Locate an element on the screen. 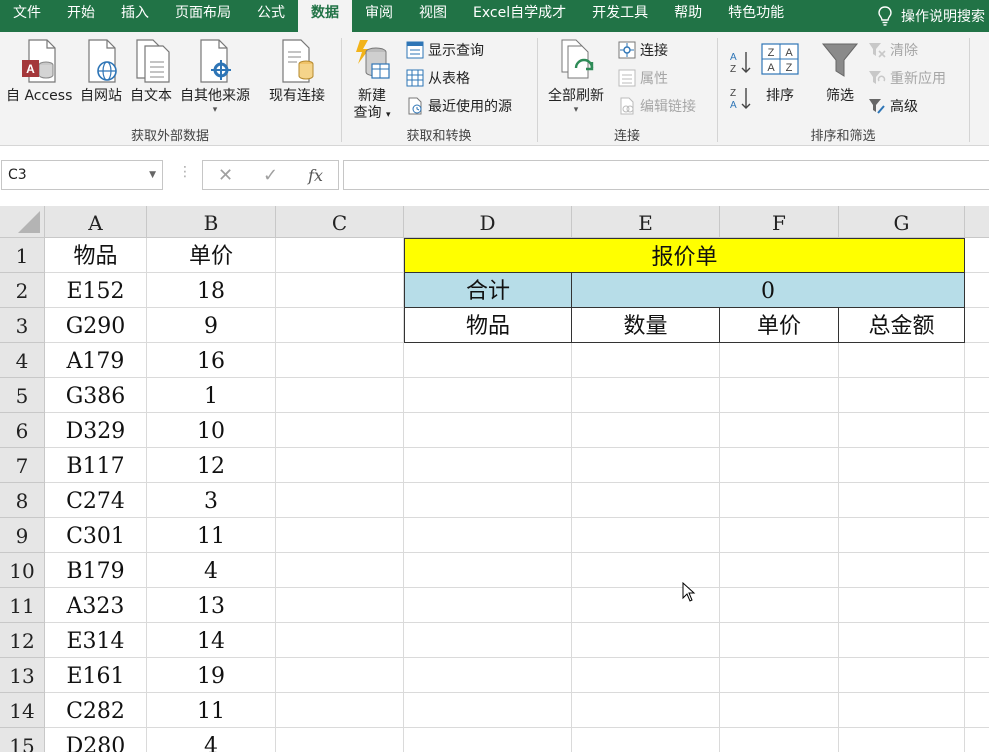  tab-3: 页面布局 is located at coordinates (203, 16).